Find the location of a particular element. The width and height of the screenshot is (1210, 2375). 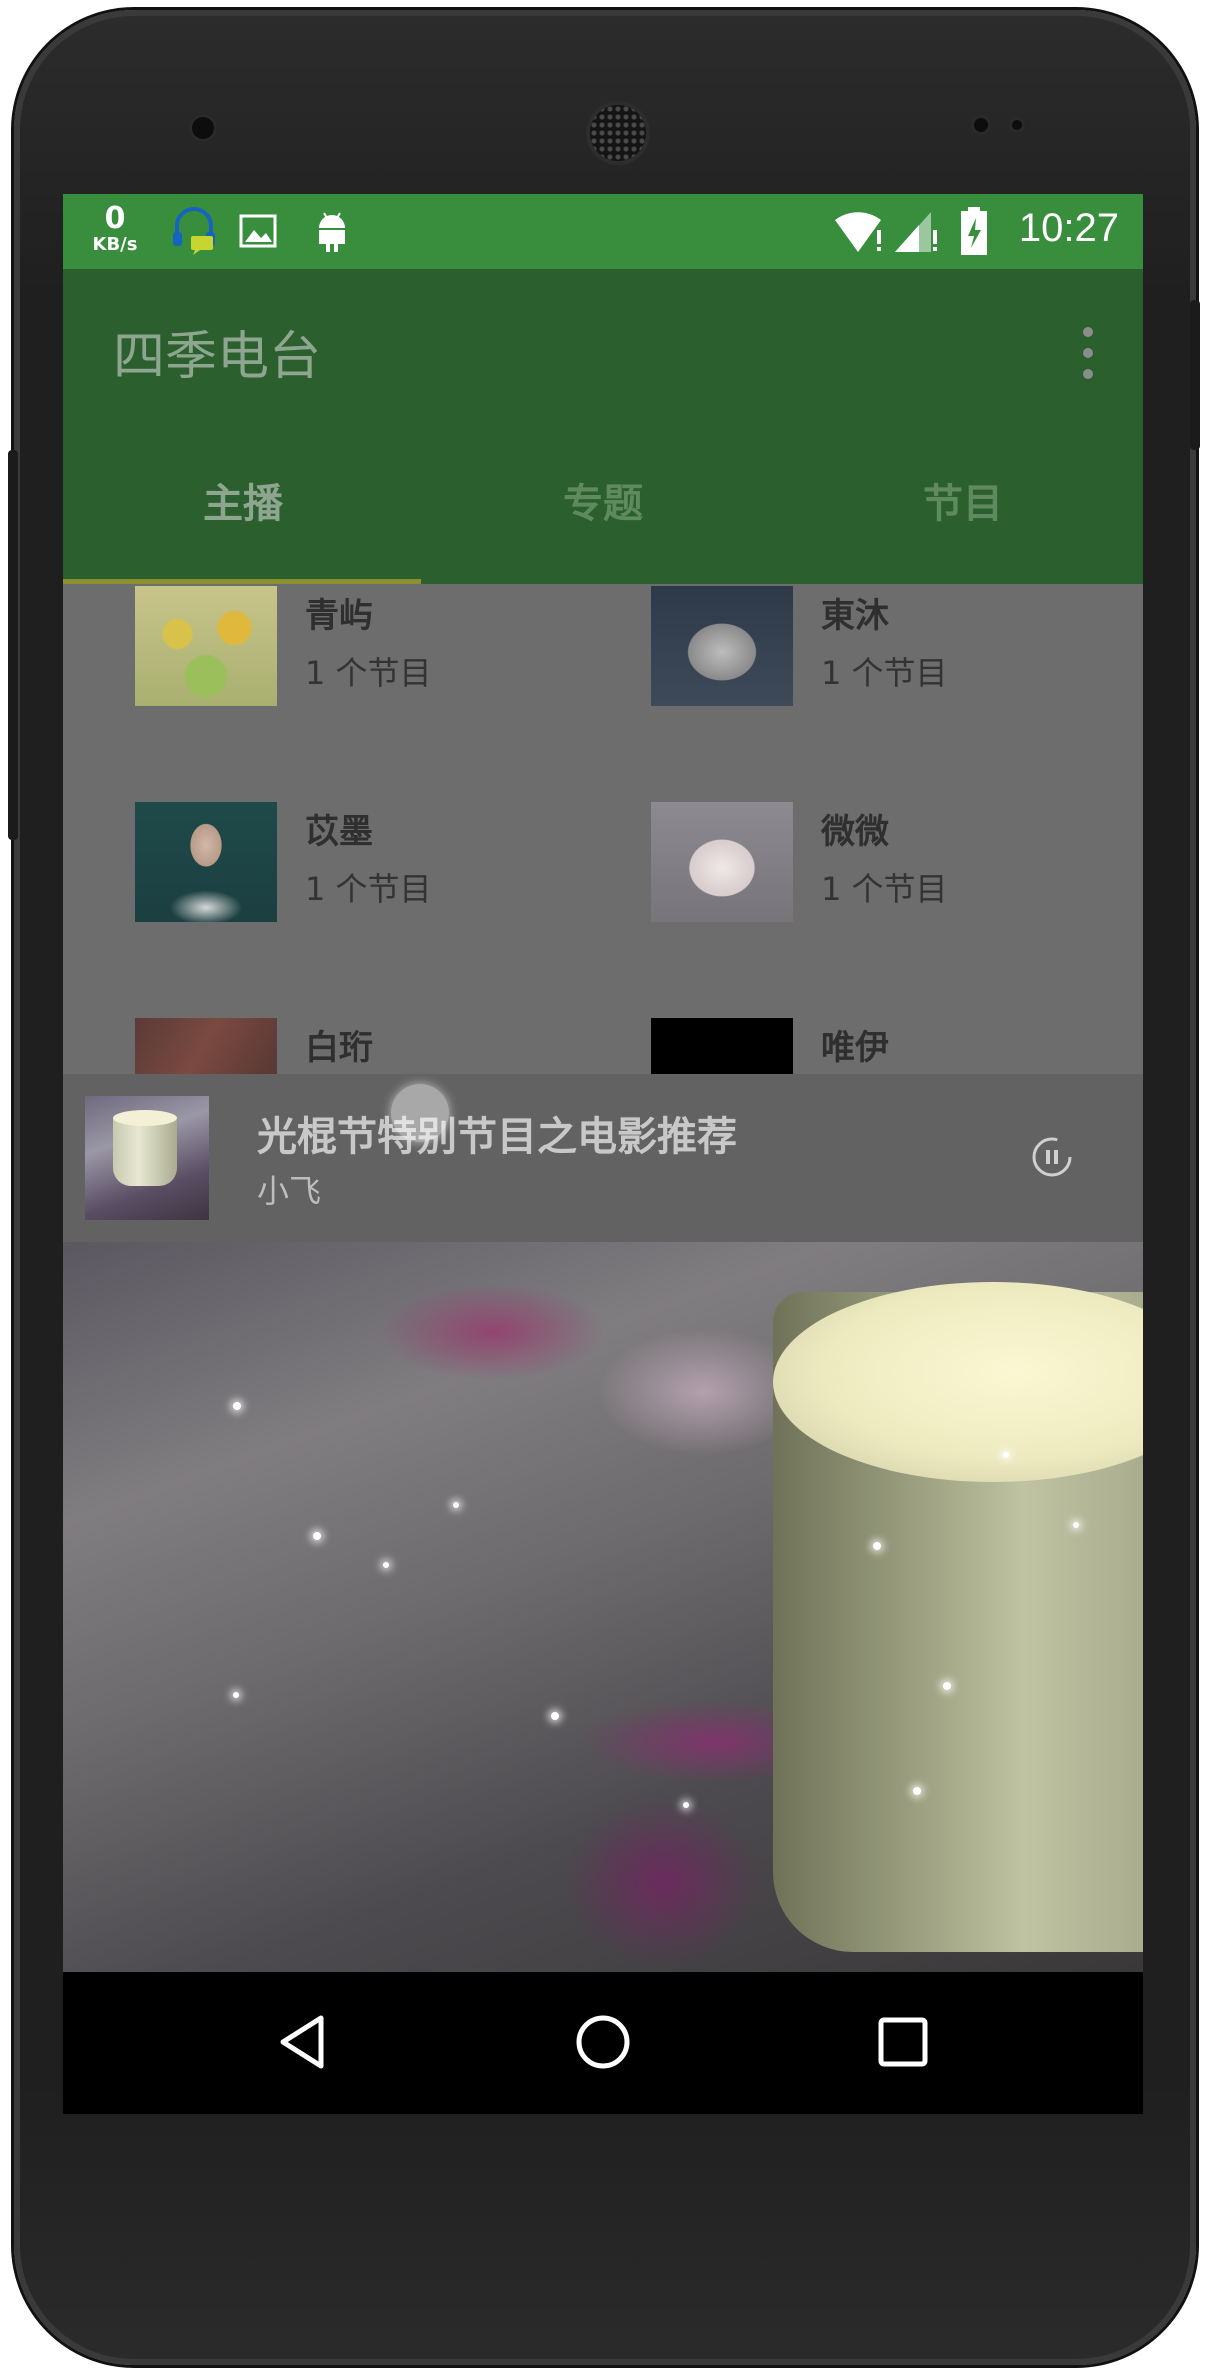

now-playing-cover is located at coordinates (147, 1158).